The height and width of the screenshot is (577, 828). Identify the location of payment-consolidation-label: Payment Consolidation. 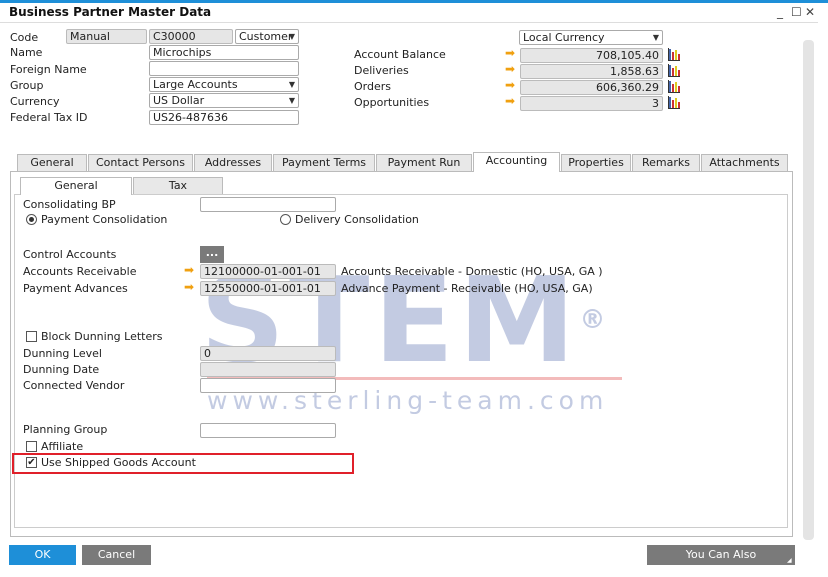
(104, 219).